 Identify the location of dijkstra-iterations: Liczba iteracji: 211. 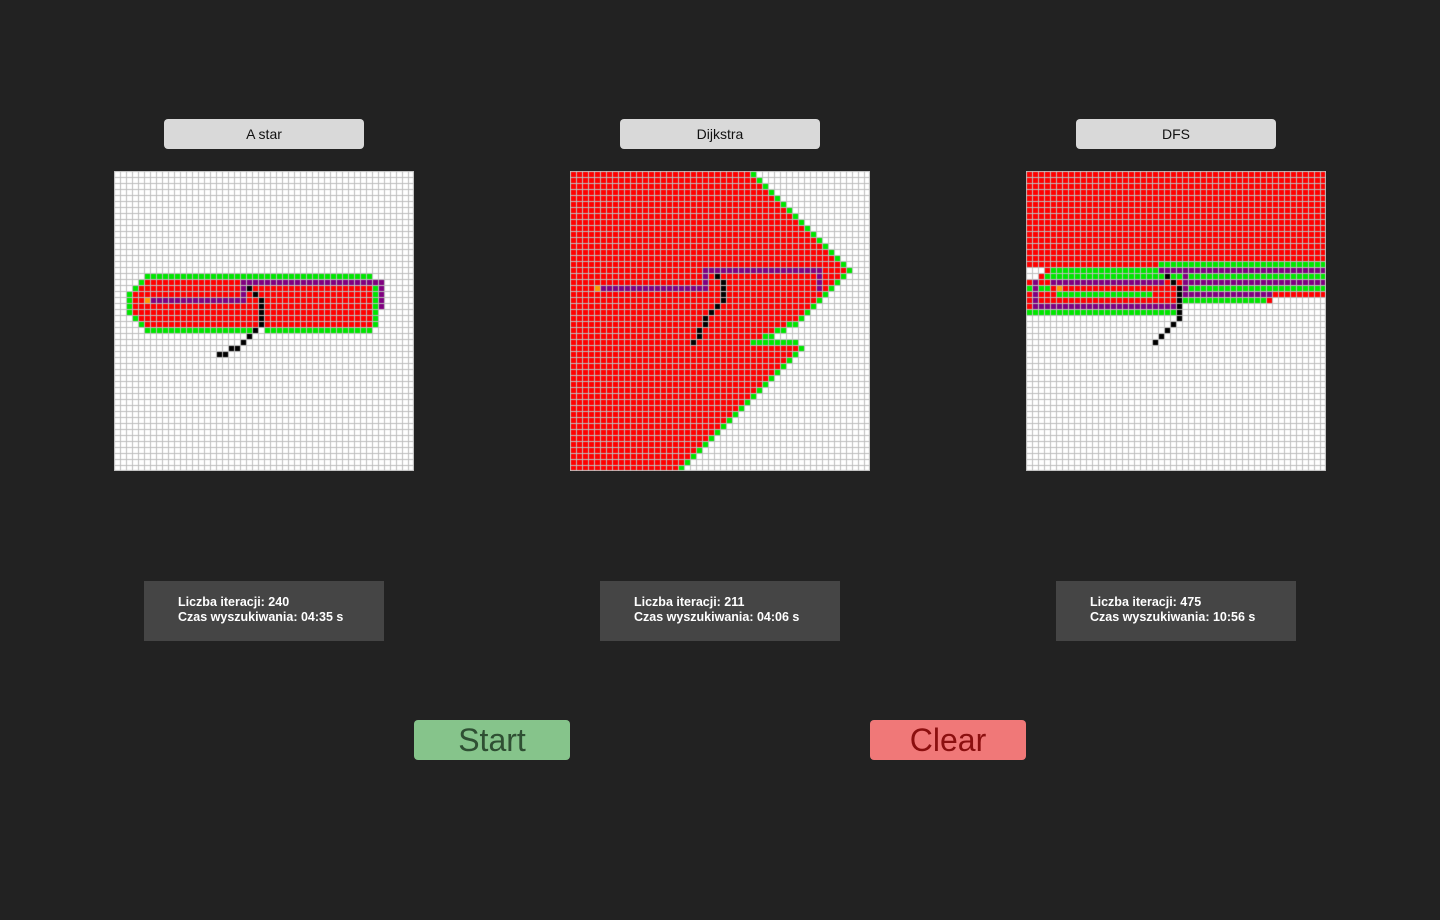
(689, 602).